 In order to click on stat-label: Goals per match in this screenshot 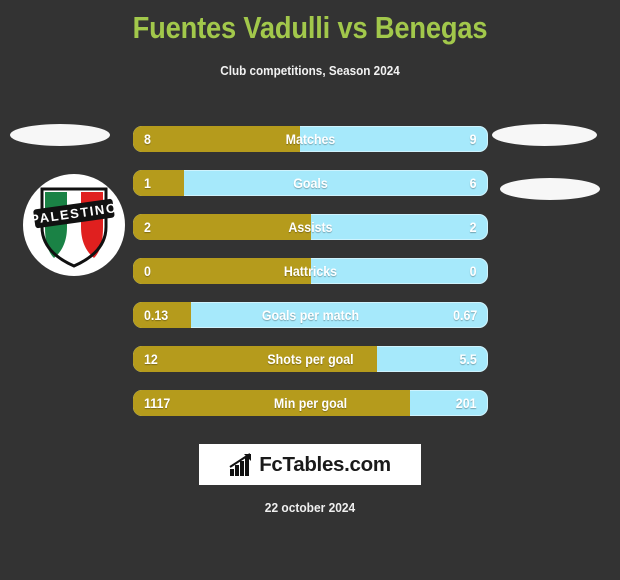, I will do `click(310, 315)`.